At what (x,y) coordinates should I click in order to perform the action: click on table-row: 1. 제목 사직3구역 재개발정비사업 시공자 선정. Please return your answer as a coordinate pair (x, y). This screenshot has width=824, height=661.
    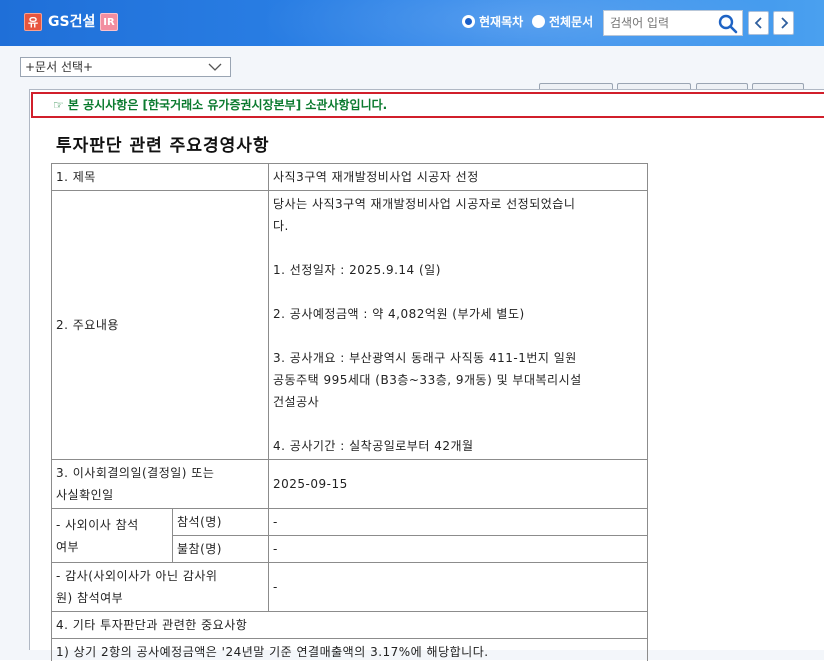
    Looking at the image, I should click on (349, 177).